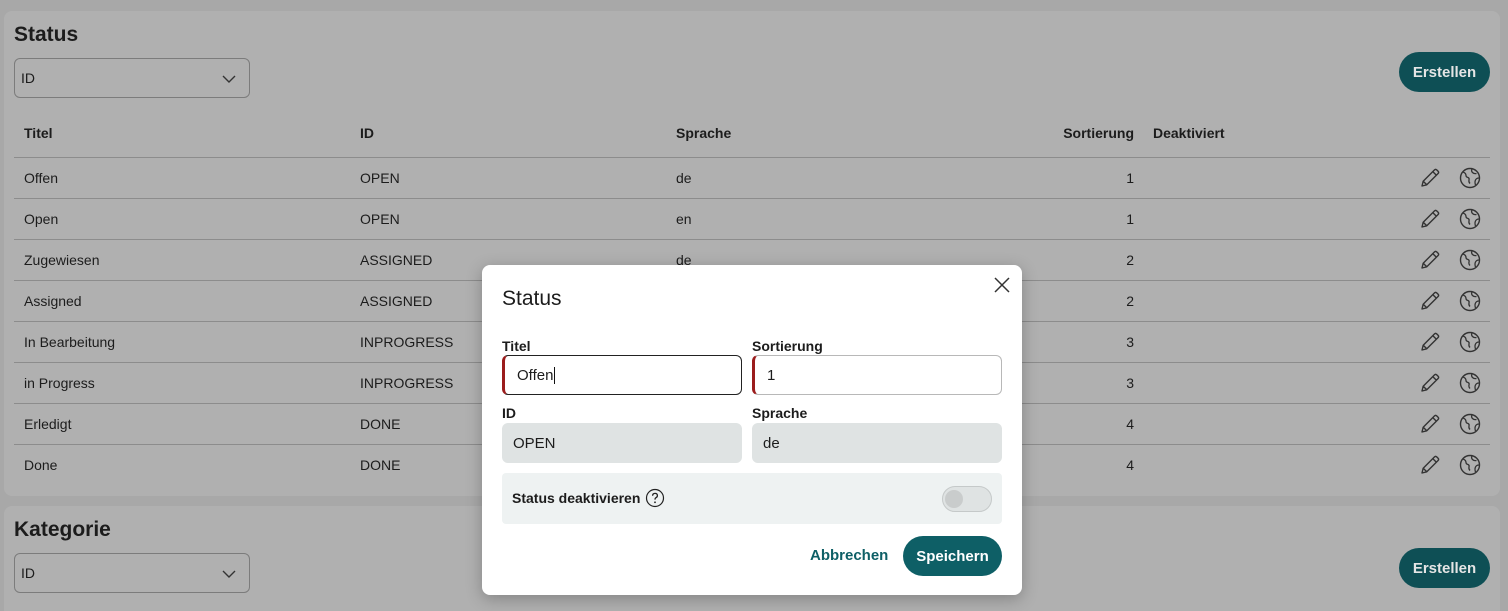 The height and width of the screenshot is (611, 1508). What do you see at coordinates (28, 78) in the screenshot?
I see `status-sort-value: ID` at bounding box center [28, 78].